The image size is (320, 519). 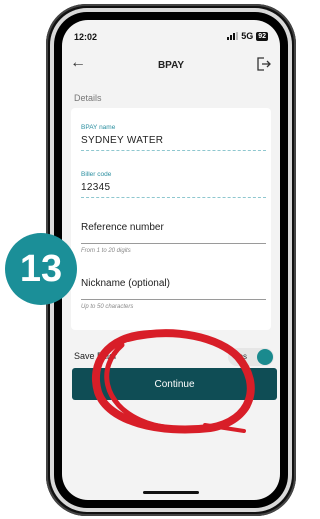 I want to click on battery-icon: 92, so click(x=262, y=36).